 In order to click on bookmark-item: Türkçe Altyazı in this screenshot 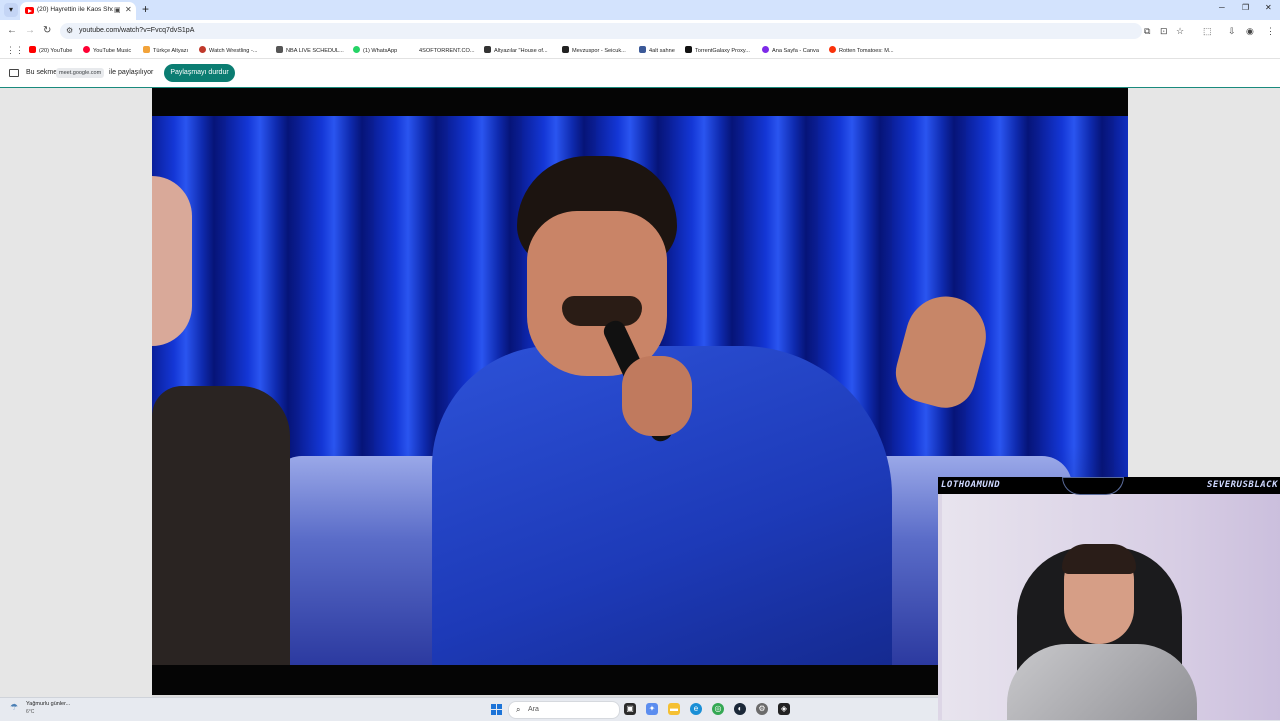, I will do `click(165, 50)`.